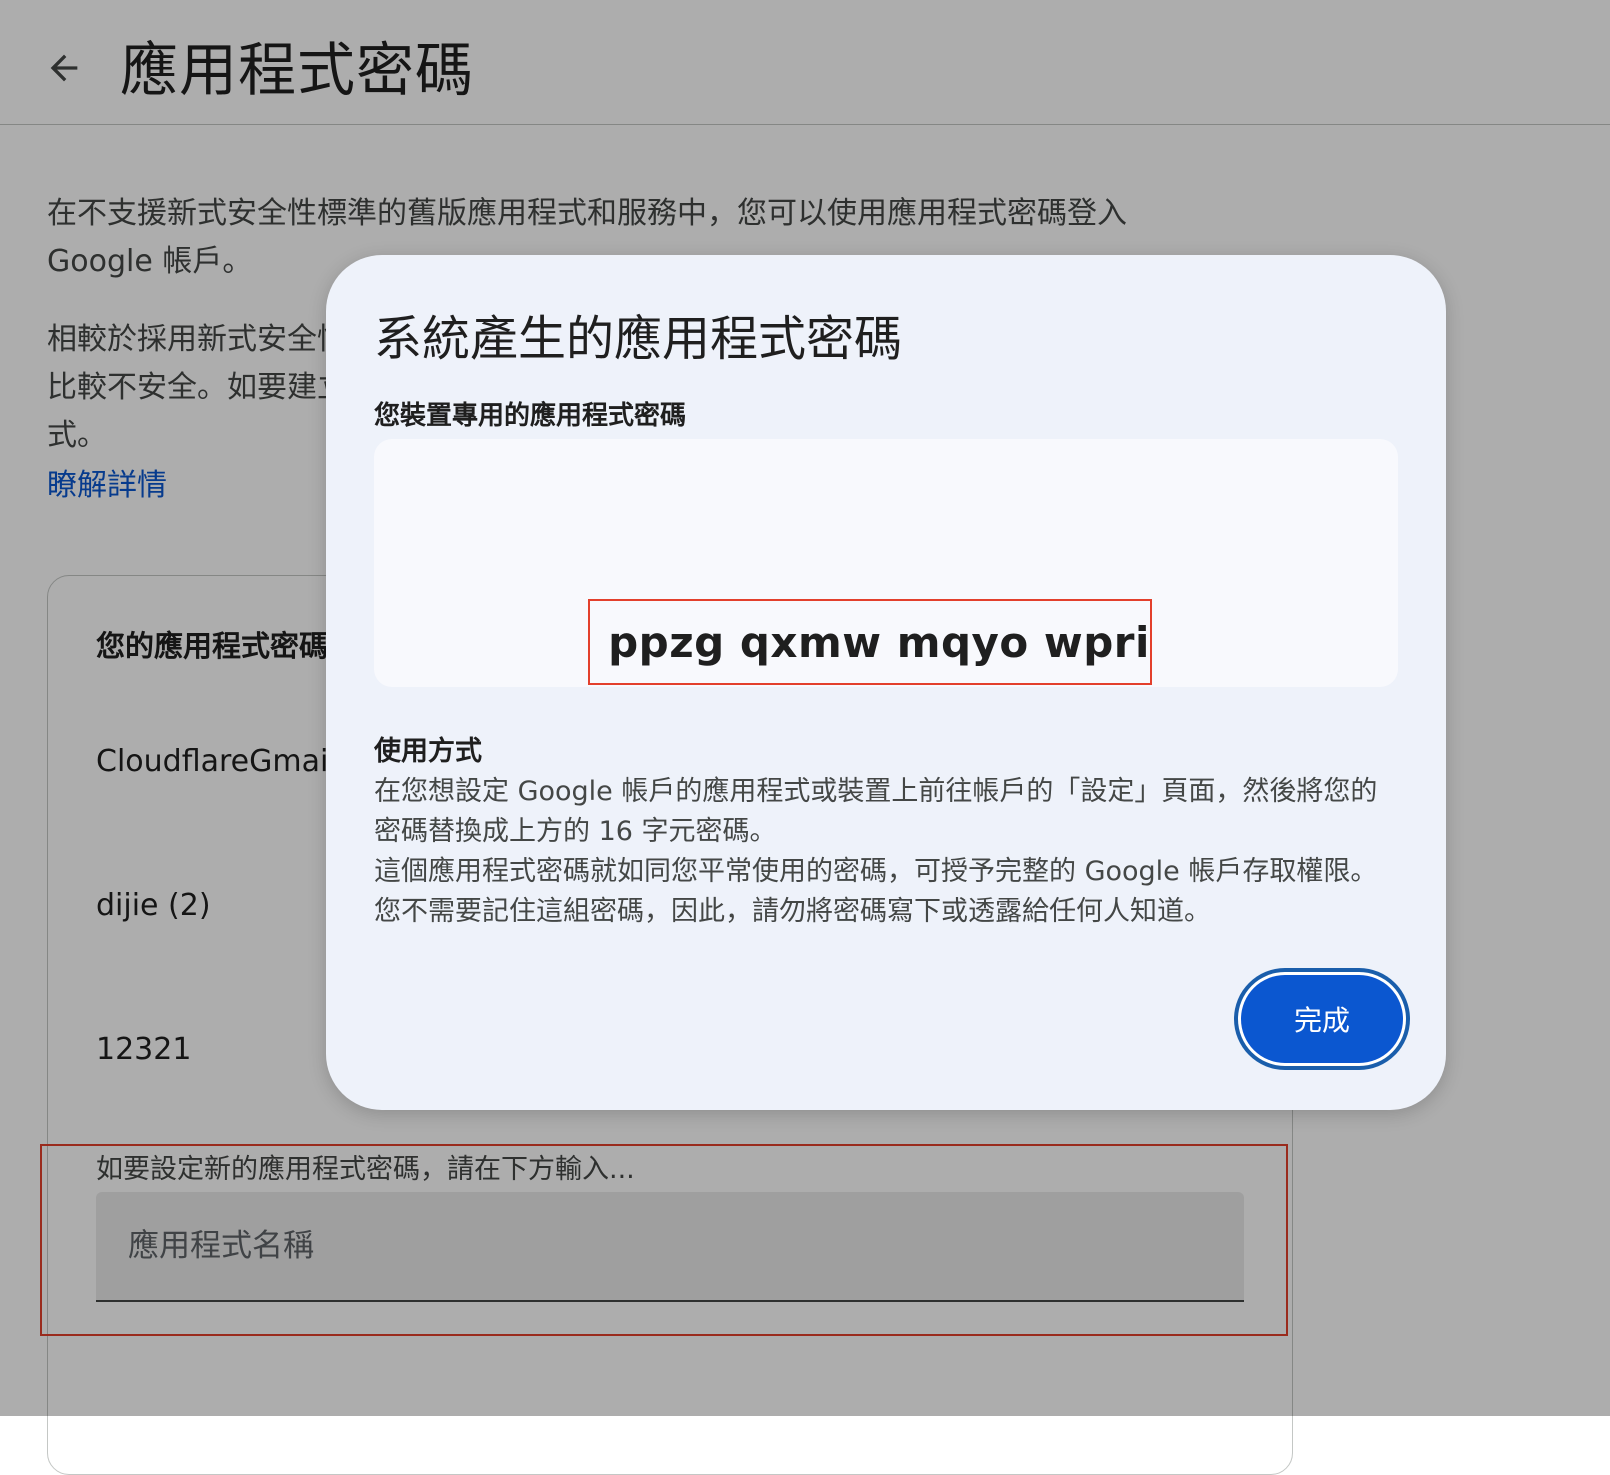 This screenshot has width=1610, height=1475. I want to click on usage-heading: 使用方式, so click(428, 751).